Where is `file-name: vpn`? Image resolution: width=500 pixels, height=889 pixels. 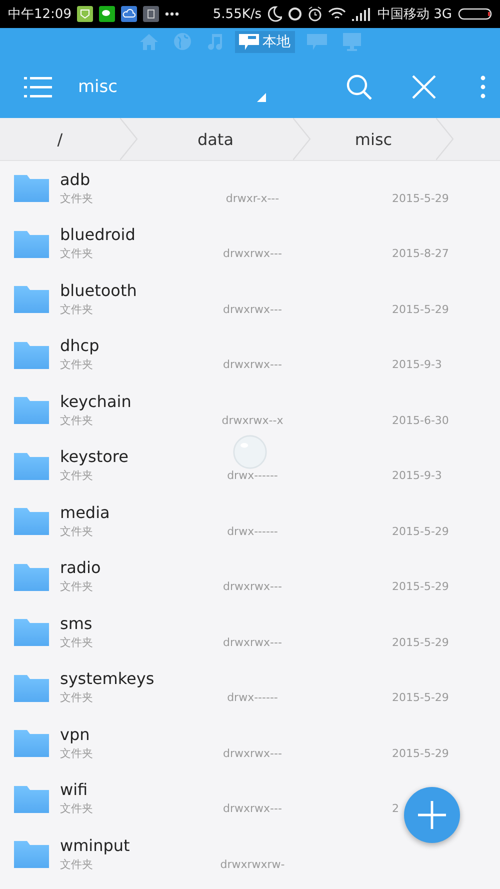 file-name: vpn is located at coordinates (75, 734).